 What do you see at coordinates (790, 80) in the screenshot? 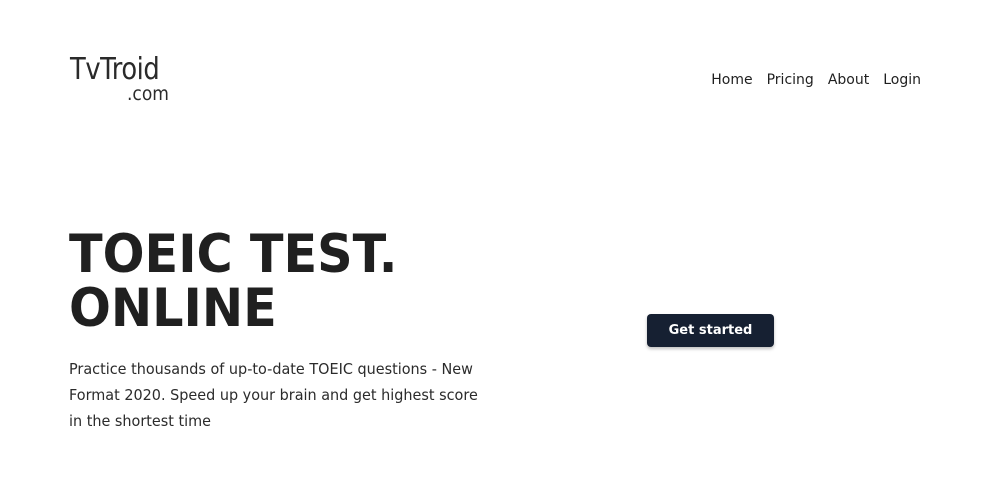
I see `nav-link-pricing: Pricing` at bounding box center [790, 80].